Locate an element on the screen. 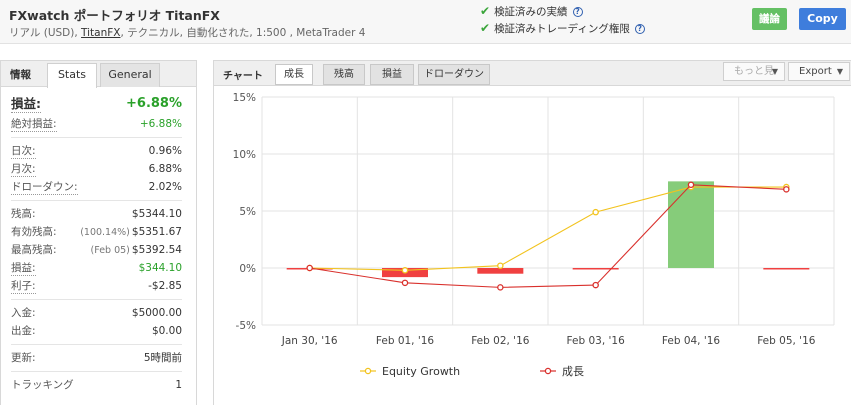  deposits-label: 入金: is located at coordinates (23, 313).